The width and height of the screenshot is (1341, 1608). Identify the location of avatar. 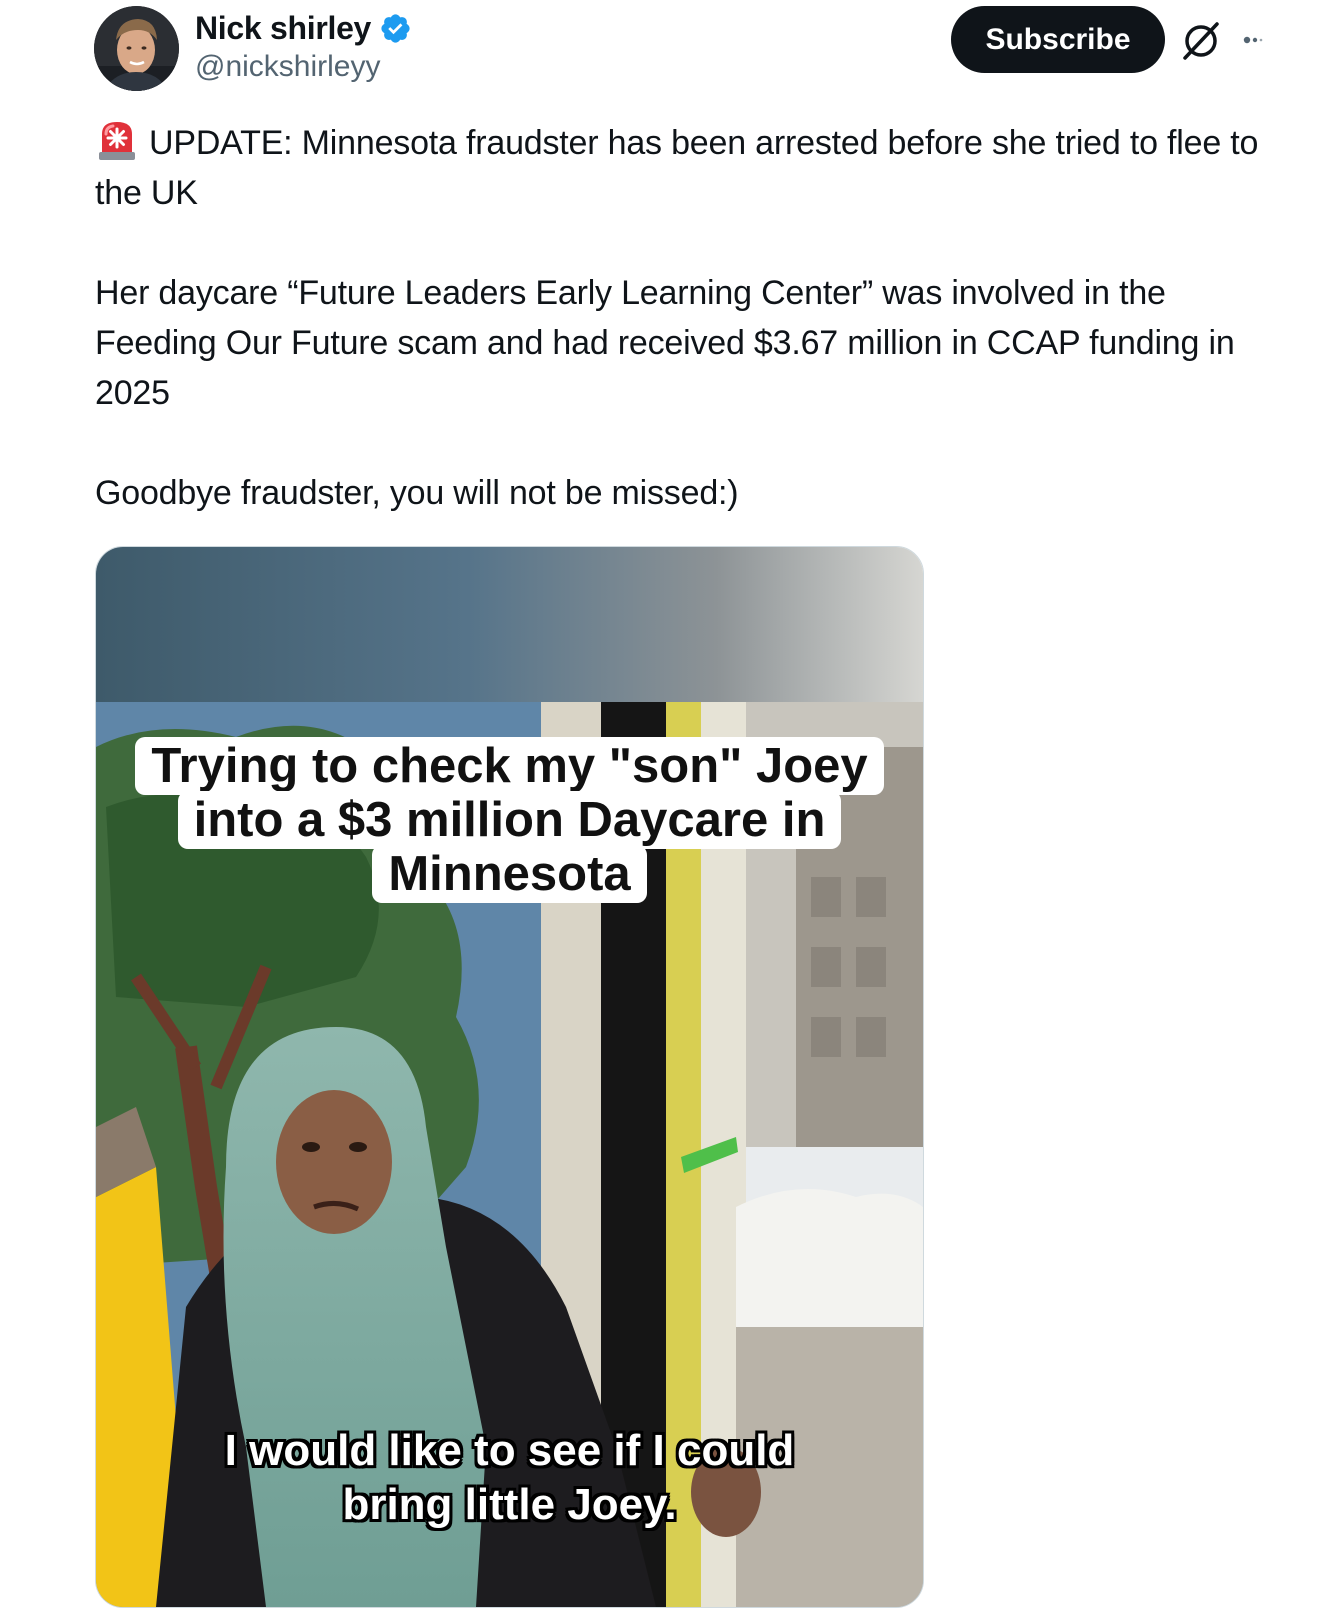
(136, 48).